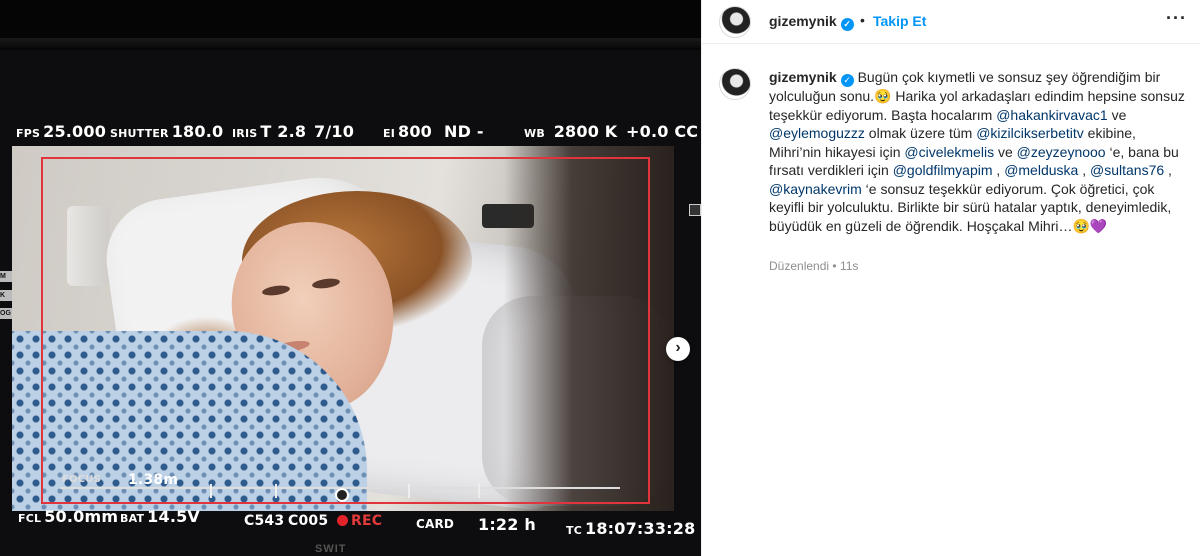 This screenshot has width=1200, height=556. What do you see at coordinates (585, 131) in the screenshot?
I see `hud-wb-value: 2800 K` at bounding box center [585, 131].